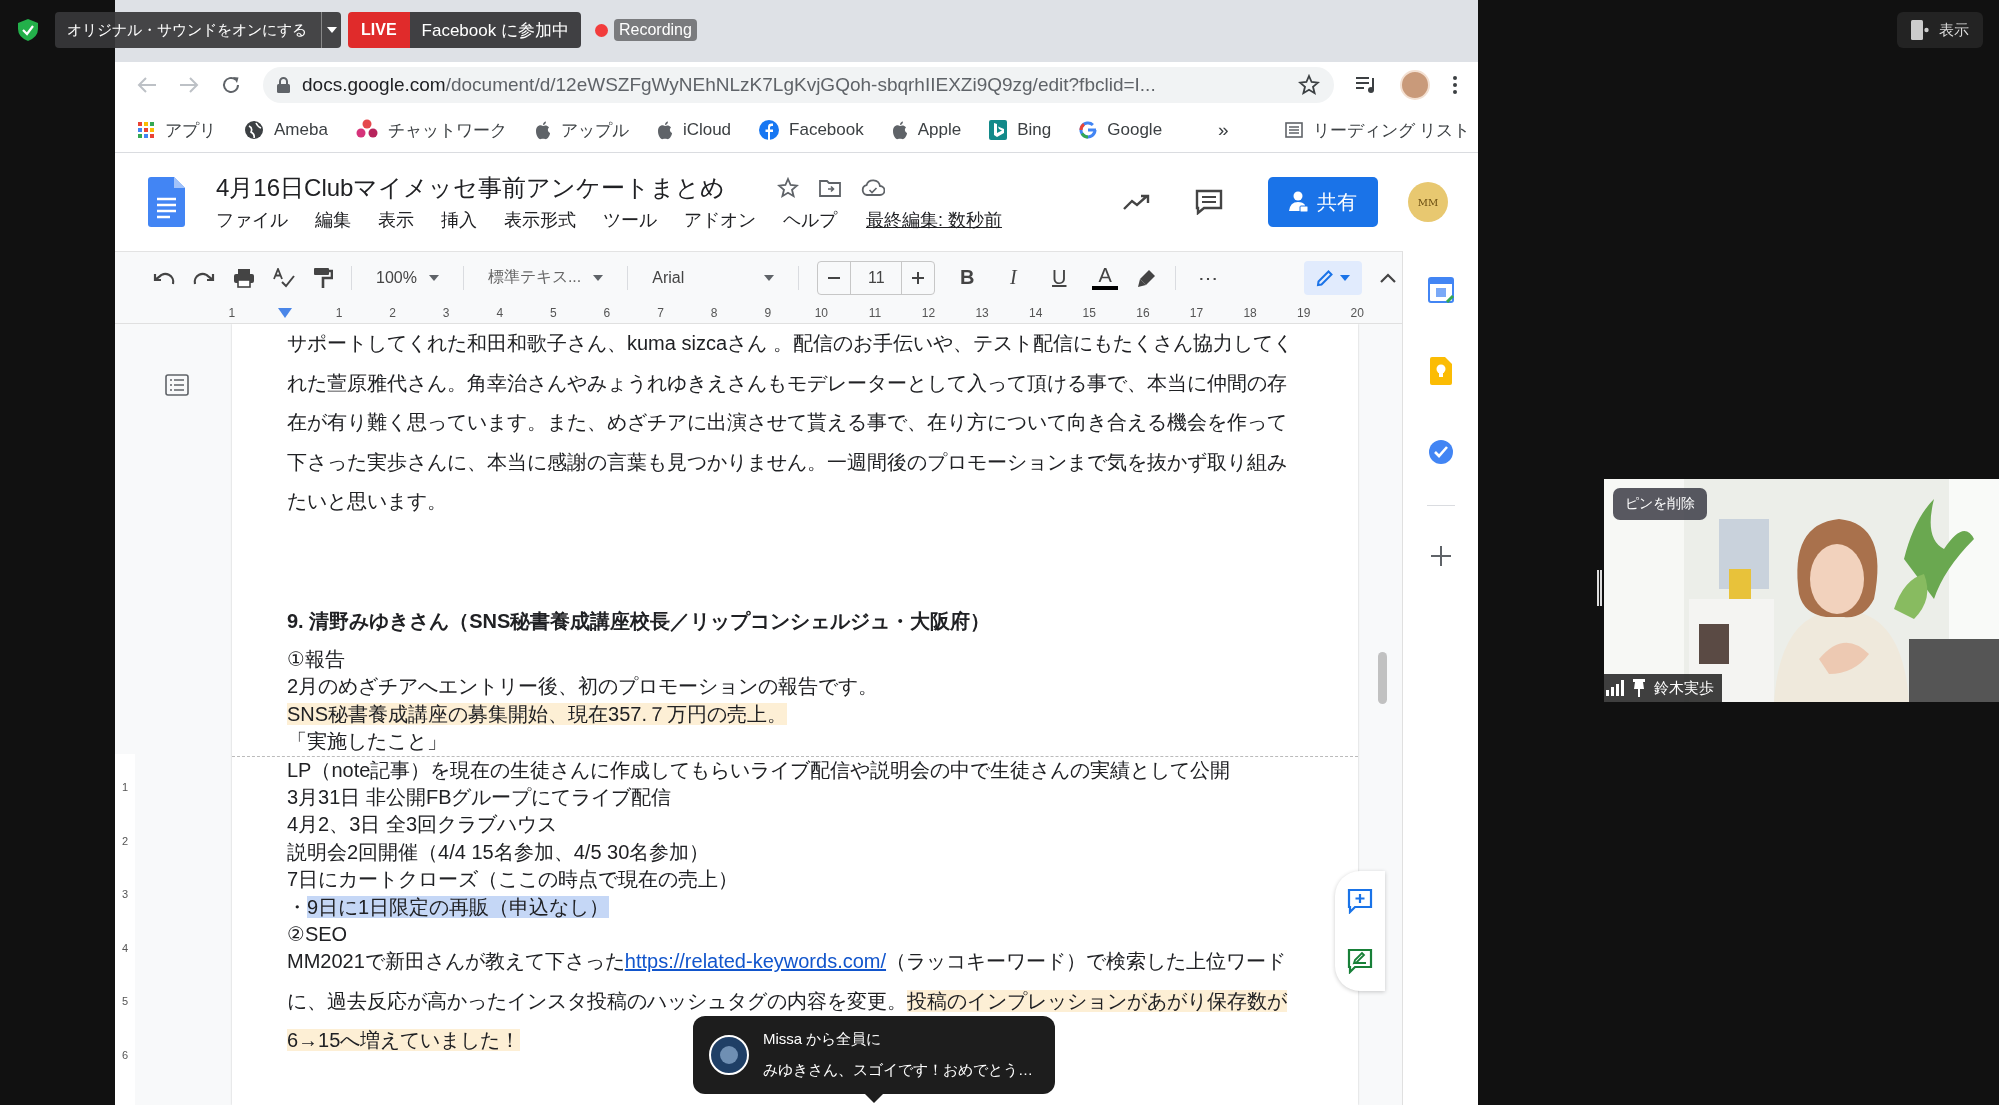 Image resolution: width=1999 pixels, height=1105 pixels. Describe the element at coordinates (495, 30) in the screenshot. I see `live-status: Facebook に参加中` at that location.